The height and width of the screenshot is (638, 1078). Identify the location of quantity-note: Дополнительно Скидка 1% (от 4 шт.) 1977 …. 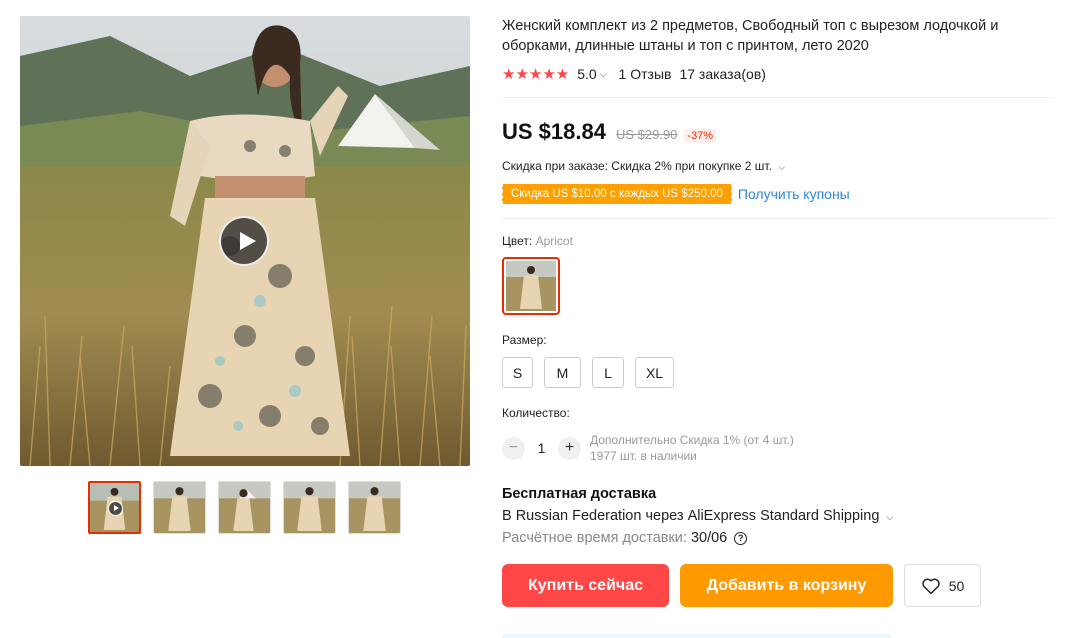
(692, 448).